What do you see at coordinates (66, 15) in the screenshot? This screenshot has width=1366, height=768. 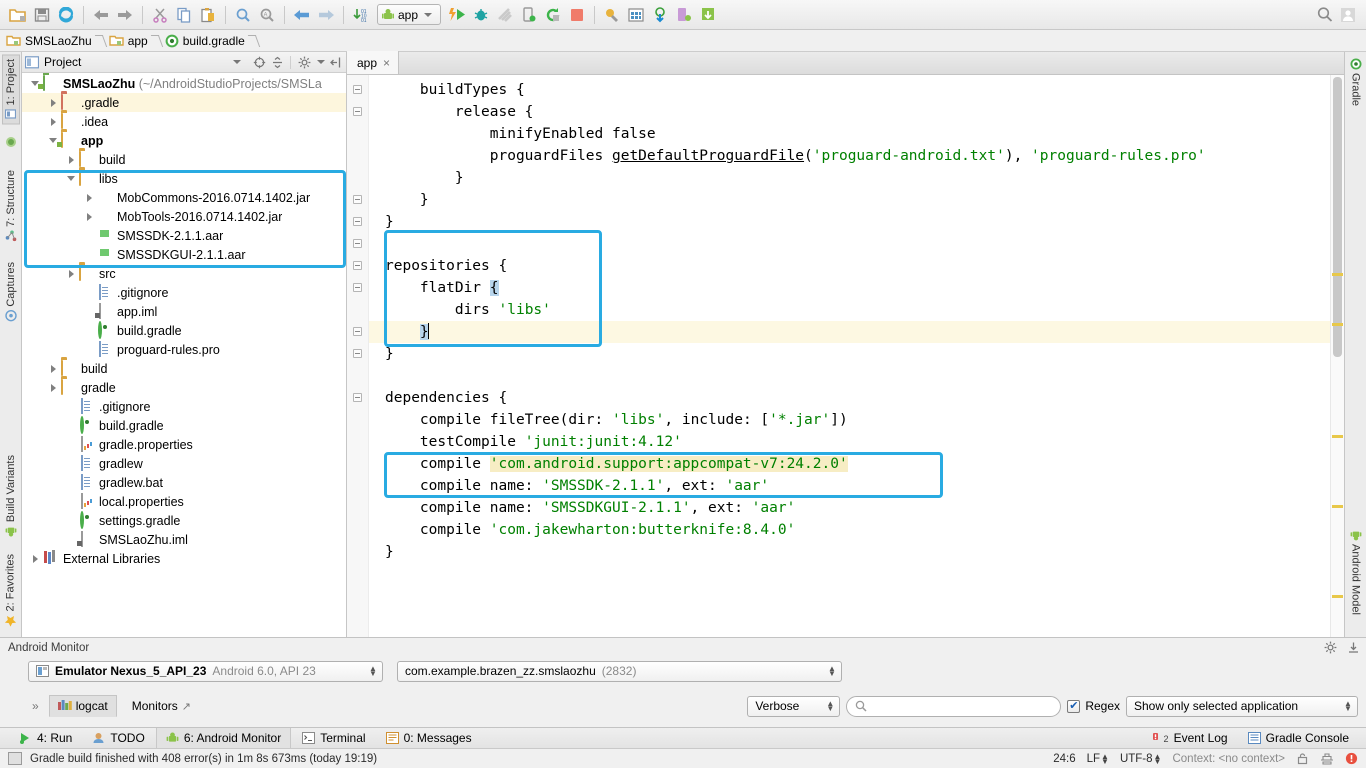 I see `sync-icon` at bounding box center [66, 15].